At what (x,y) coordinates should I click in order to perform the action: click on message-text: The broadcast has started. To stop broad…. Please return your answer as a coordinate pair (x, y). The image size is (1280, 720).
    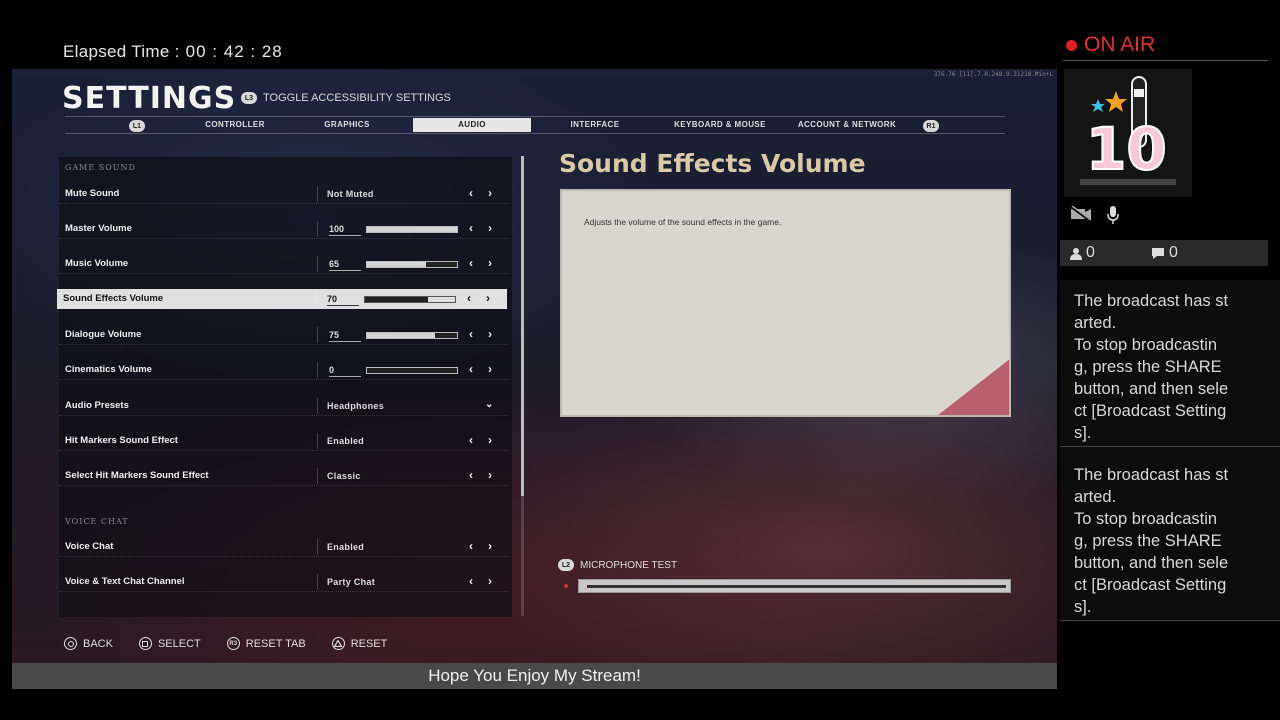
    Looking at the image, I should click on (1151, 541).